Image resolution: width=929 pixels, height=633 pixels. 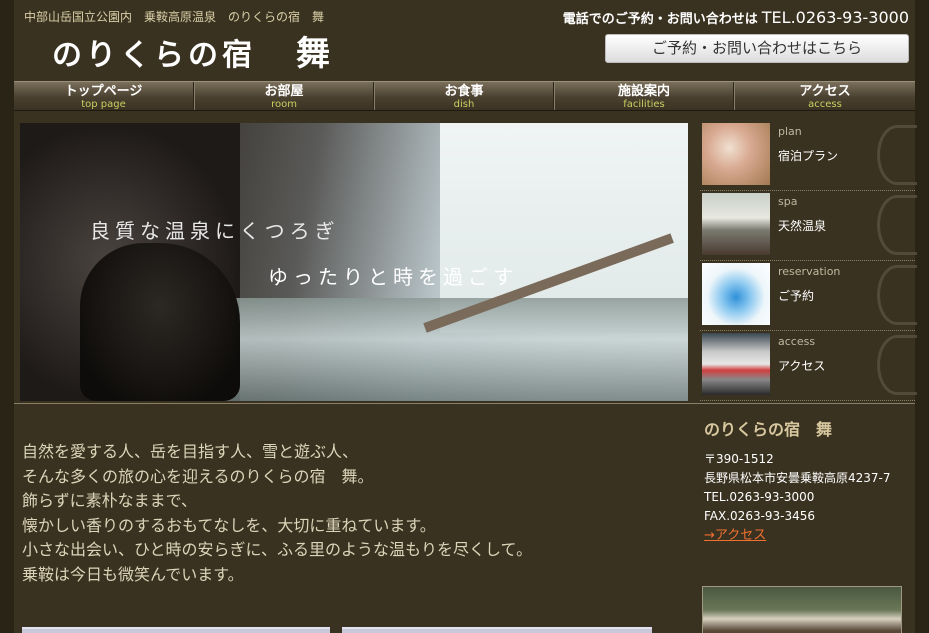 I want to click on nav-item-access: アクセス access, so click(x=824, y=96).